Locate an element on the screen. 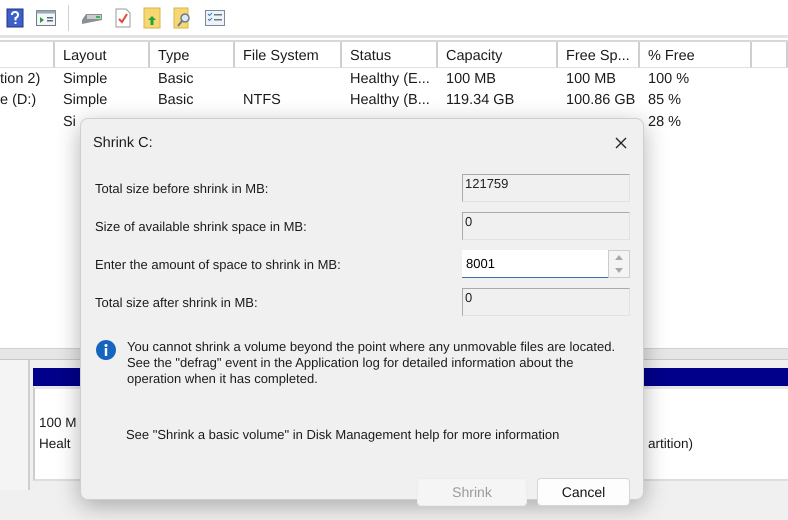 The image size is (788, 520). column-header: File System is located at coordinates (288, 55).